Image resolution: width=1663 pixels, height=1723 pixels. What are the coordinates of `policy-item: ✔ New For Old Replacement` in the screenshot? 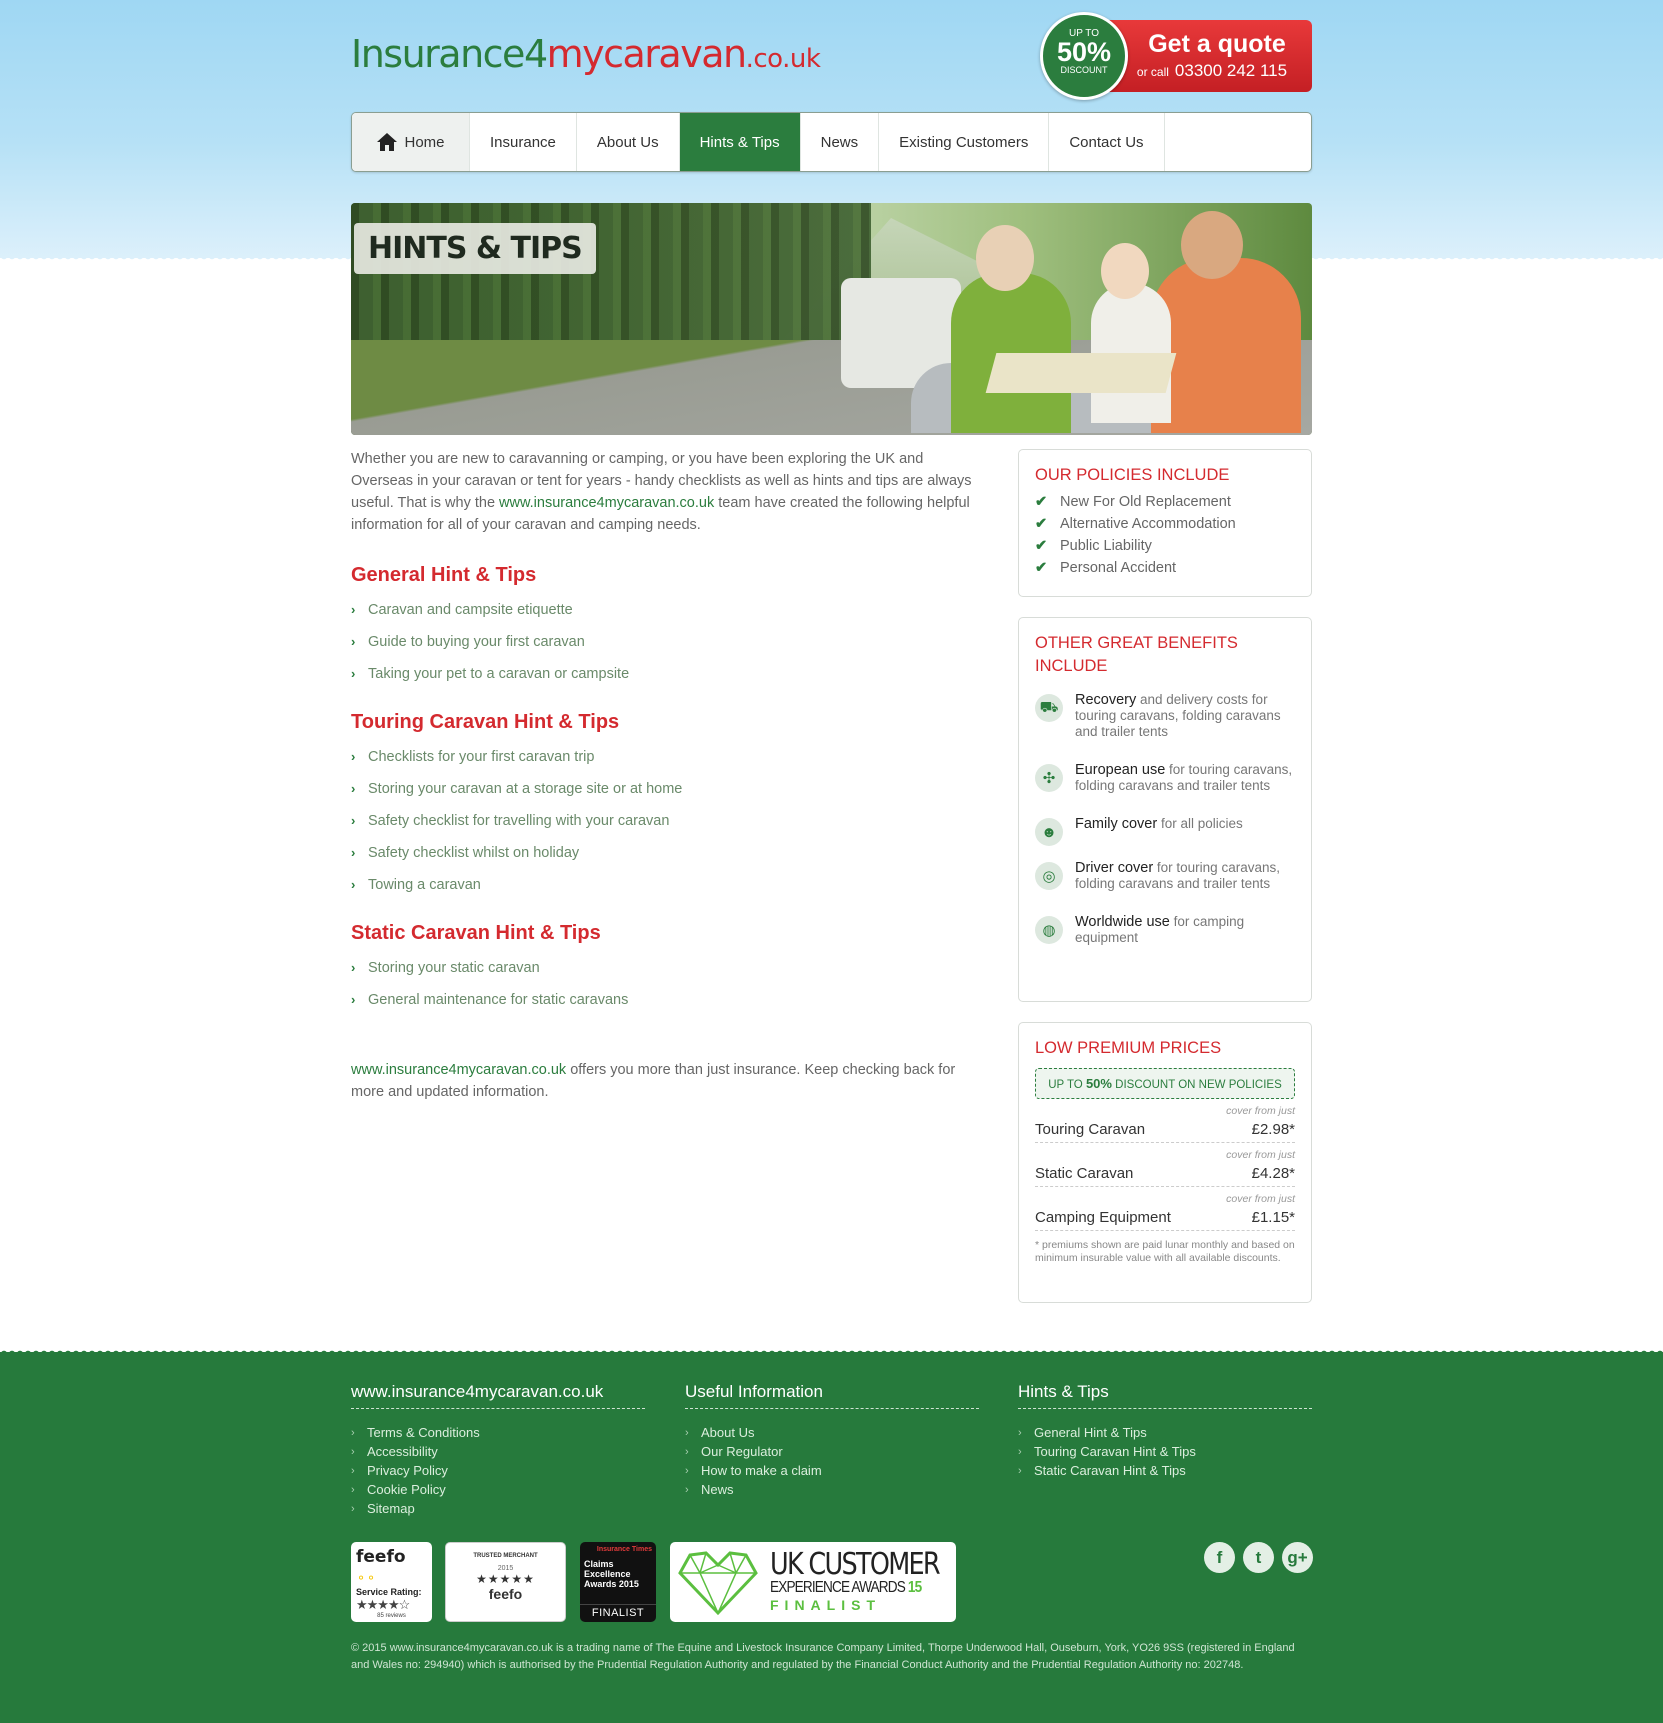 It's located at (1165, 502).